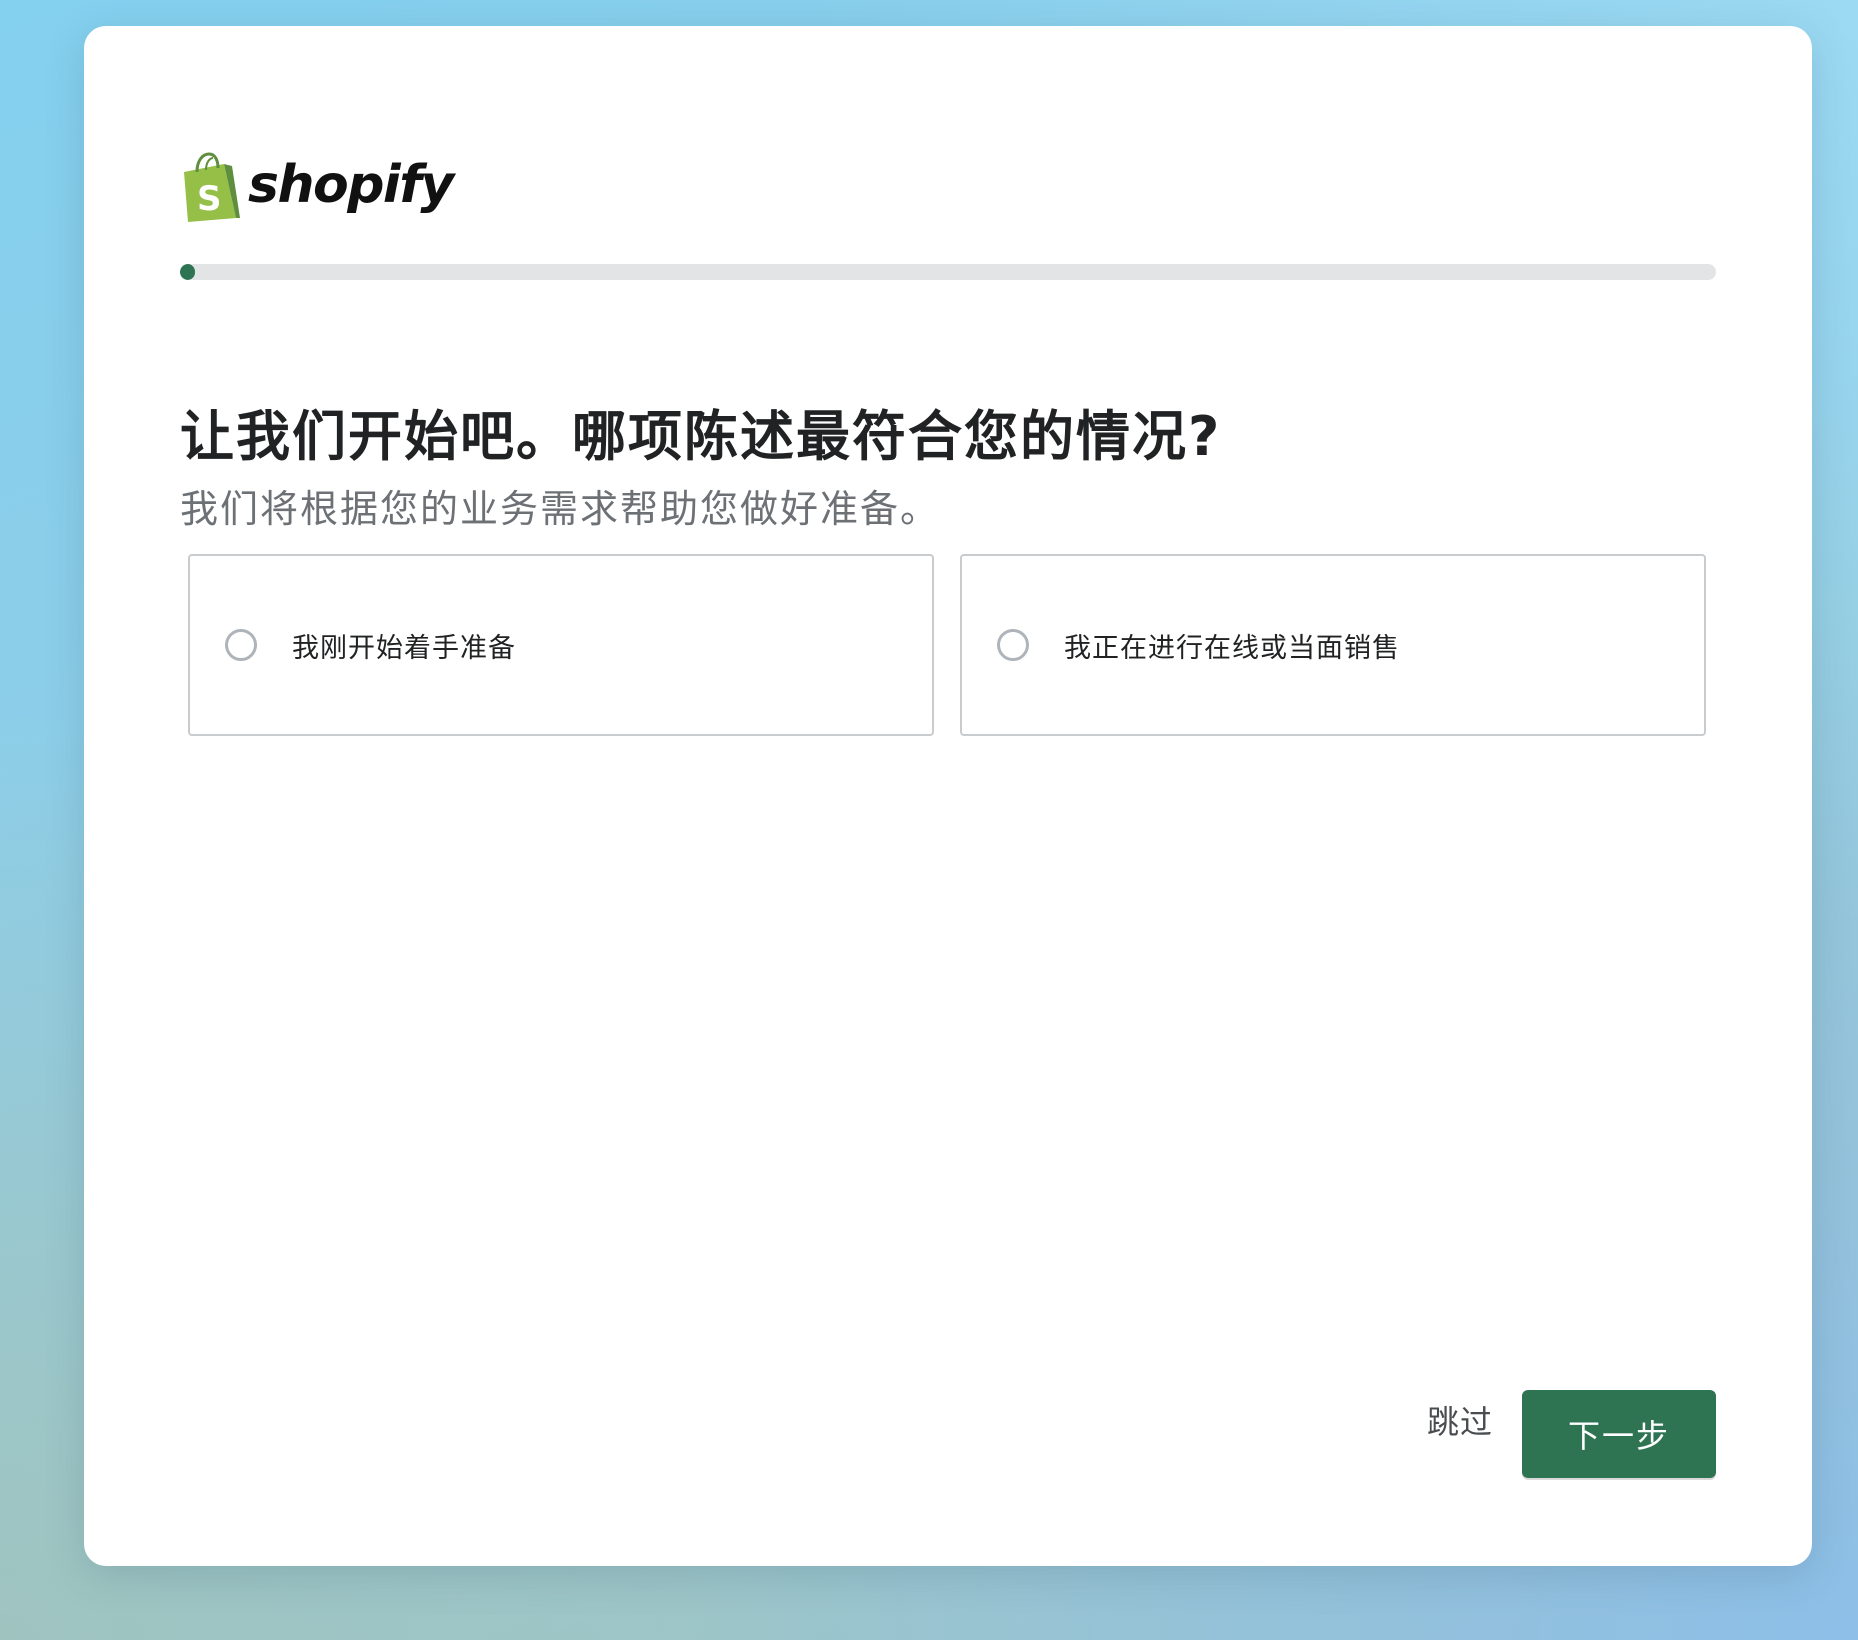  What do you see at coordinates (188, 272) in the screenshot?
I see `progress-fill` at bounding box center [188, 272].